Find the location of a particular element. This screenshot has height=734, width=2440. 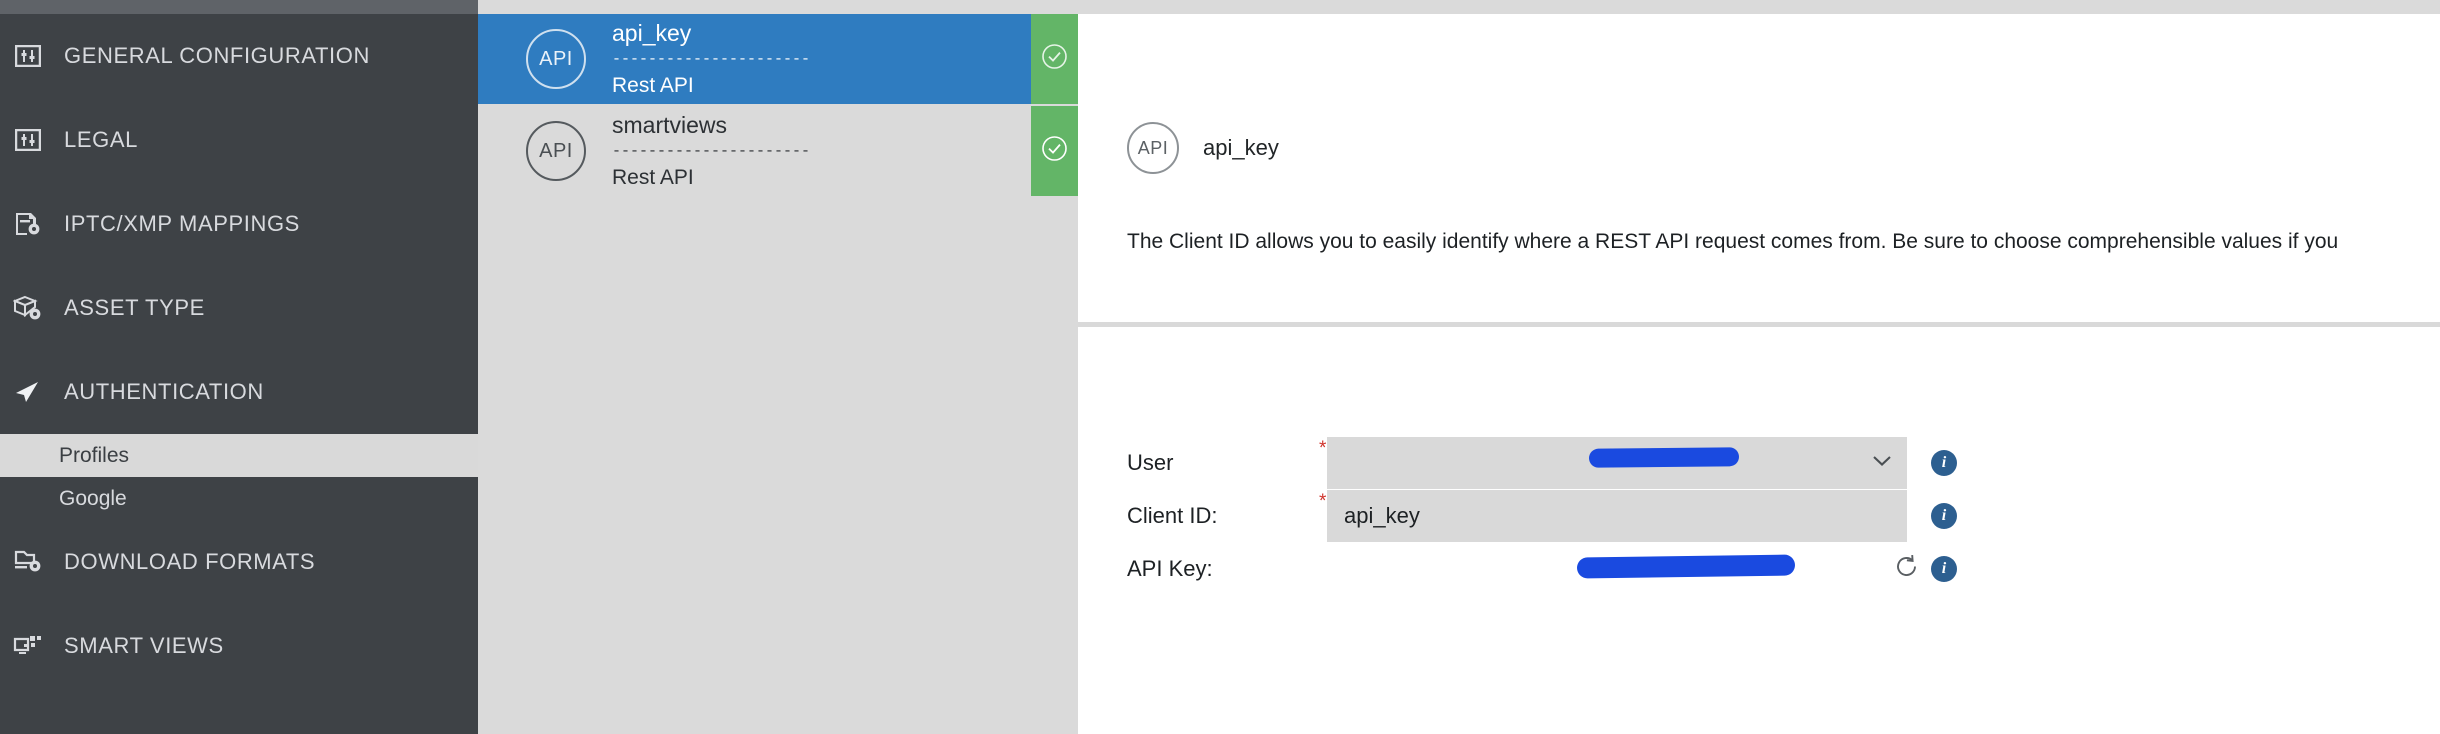

client-id-label: Client ID: is located at coordinates (1172, 515).